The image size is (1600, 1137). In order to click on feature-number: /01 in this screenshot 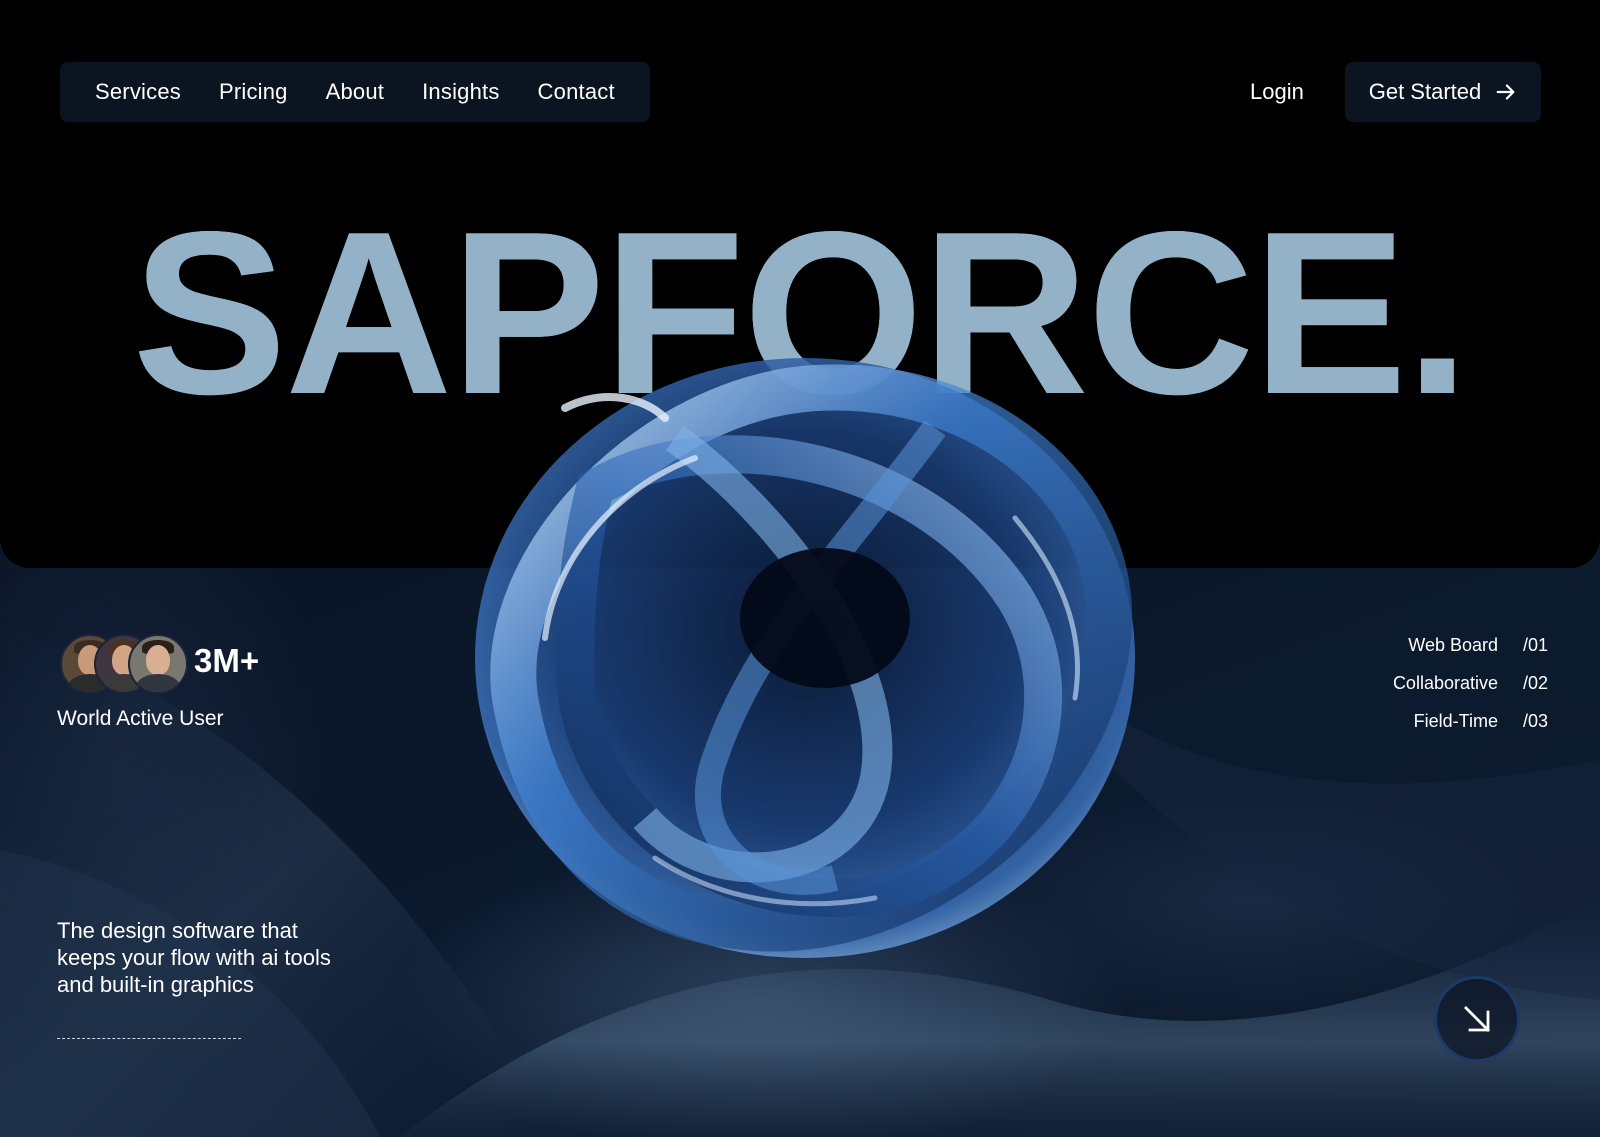, I will do `click(1535, 645)`.